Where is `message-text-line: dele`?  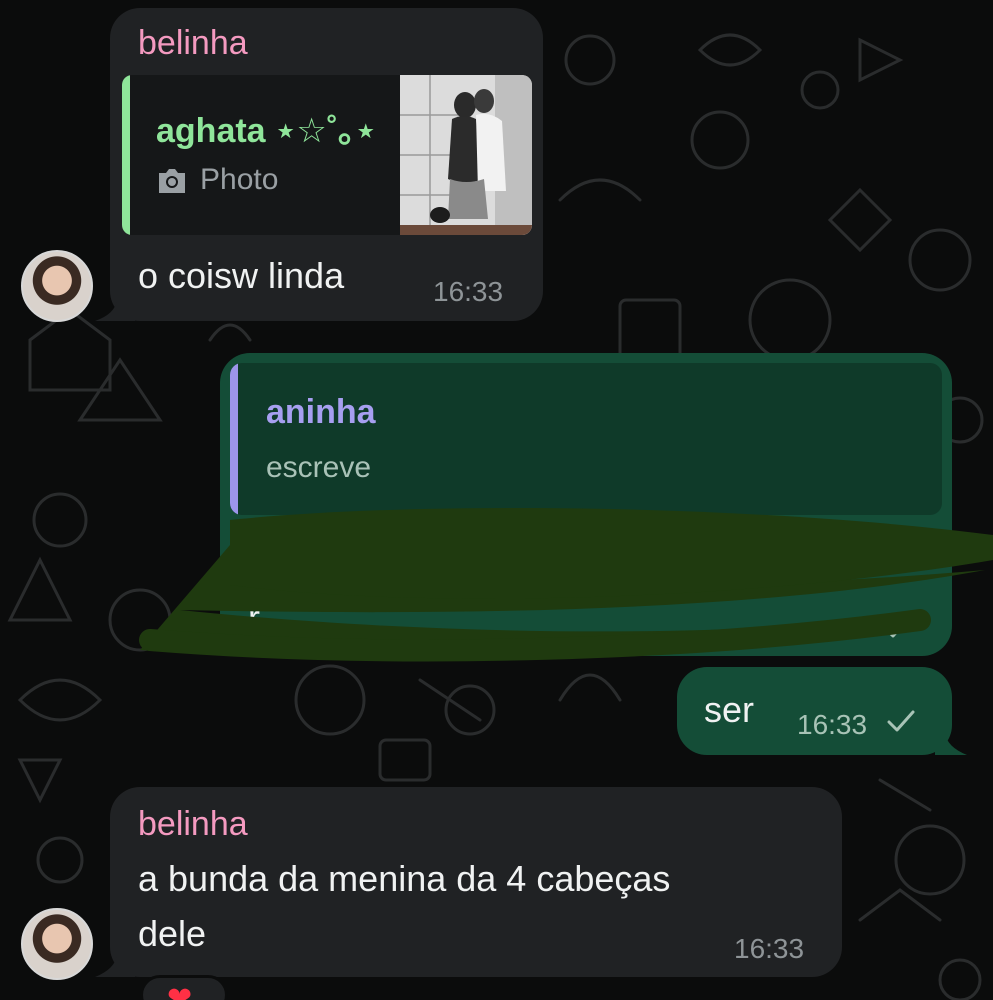 message-text-line: dele is located at coordinates (172, 933).